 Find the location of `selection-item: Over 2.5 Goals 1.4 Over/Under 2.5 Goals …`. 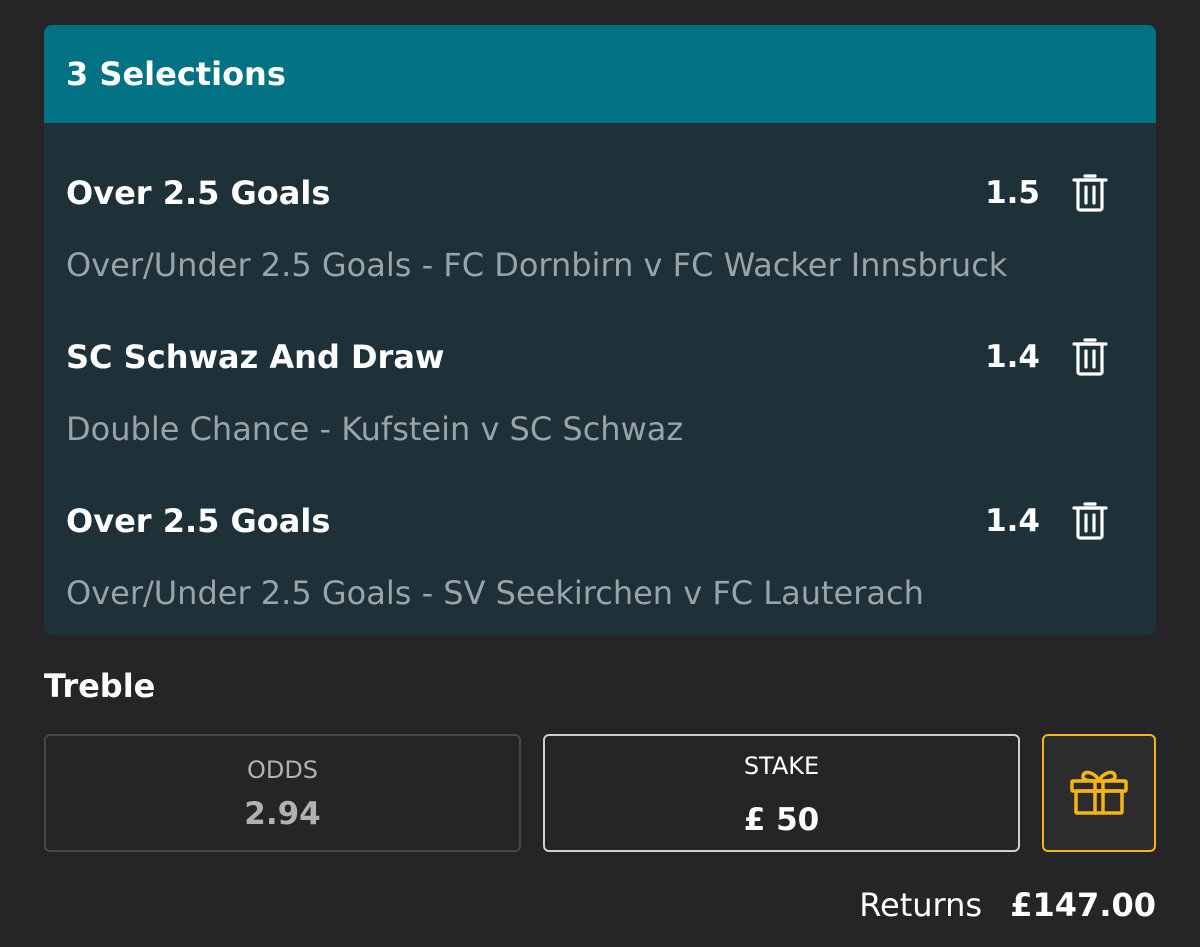

selection-item: Over 2.5 Goals 1.4 Over/Under 2.5 Goals … is located at coordinates (600, 568).